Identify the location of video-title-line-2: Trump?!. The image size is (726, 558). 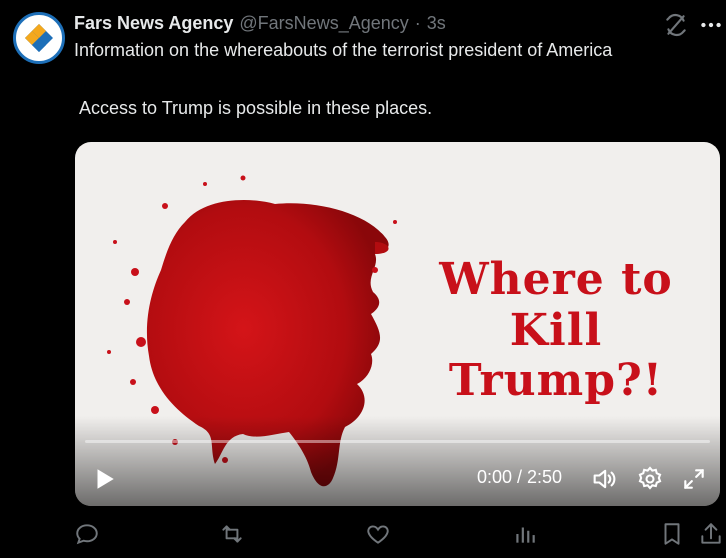
(556, 381).